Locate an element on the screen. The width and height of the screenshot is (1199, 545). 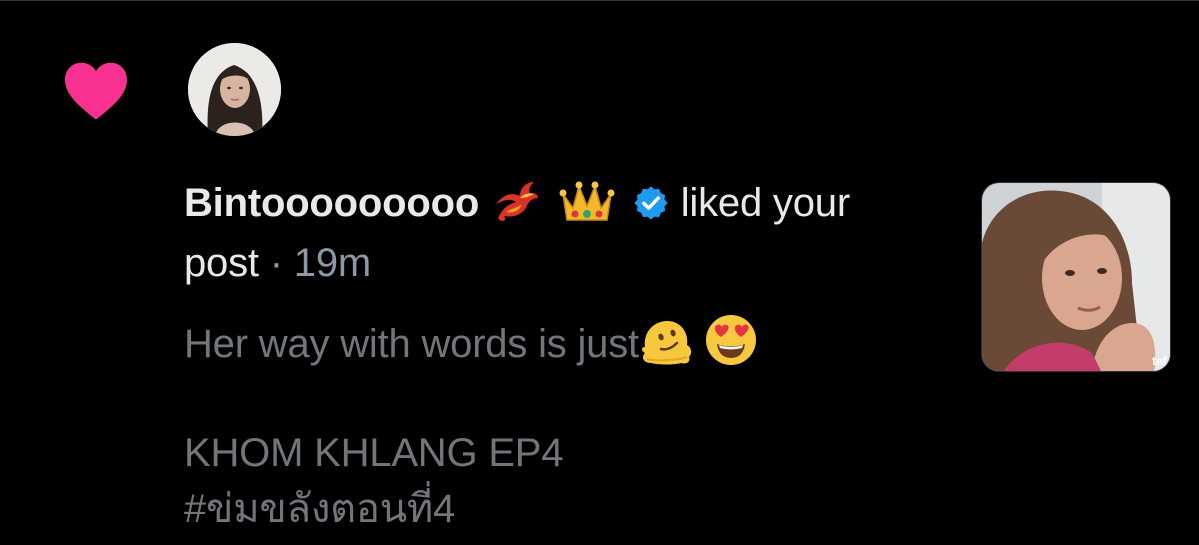
thumbnail-image: taf is located at coordinates (1076, 277).